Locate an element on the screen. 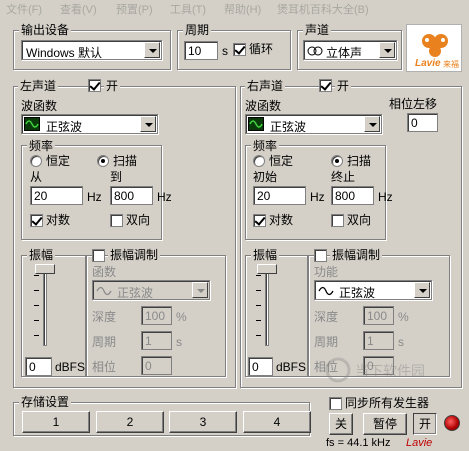  period-unit: s is located at coordinates (225, 51).